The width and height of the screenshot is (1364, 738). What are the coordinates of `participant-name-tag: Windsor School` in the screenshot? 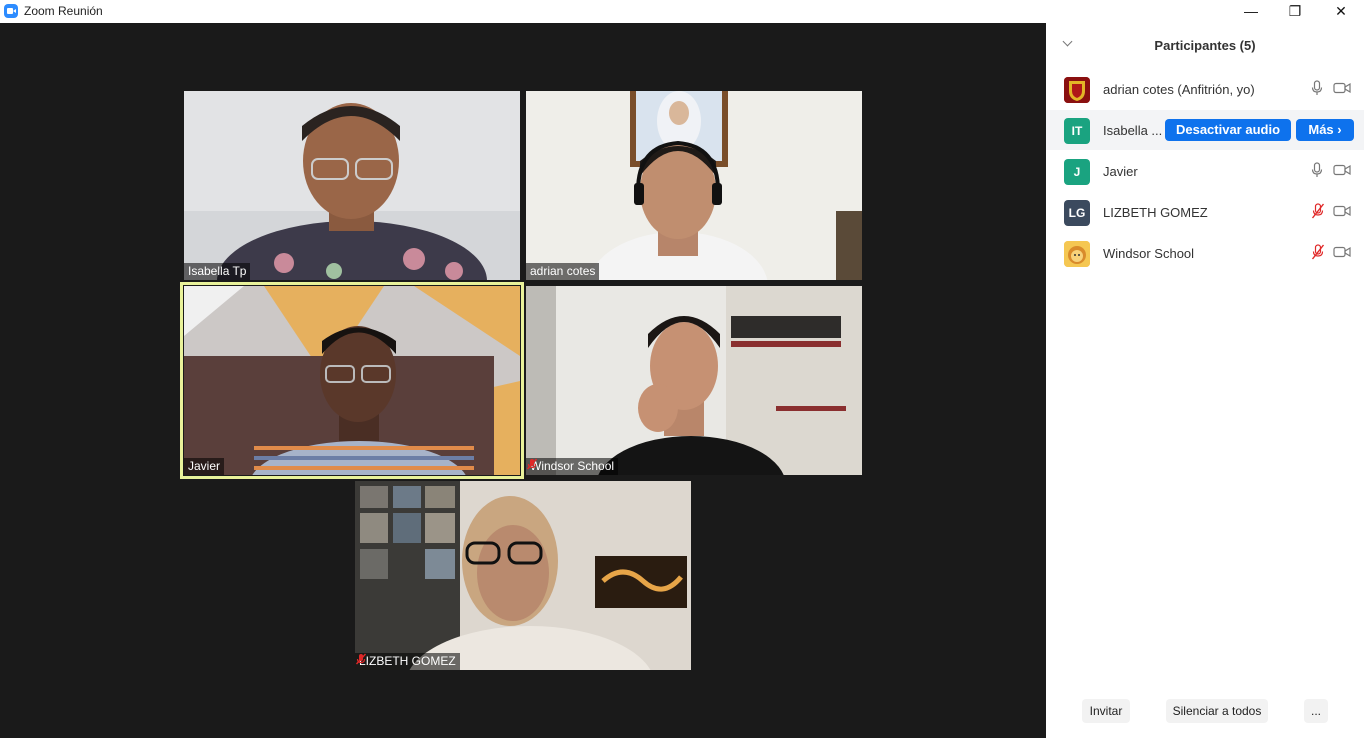 It's located at (572, 466).